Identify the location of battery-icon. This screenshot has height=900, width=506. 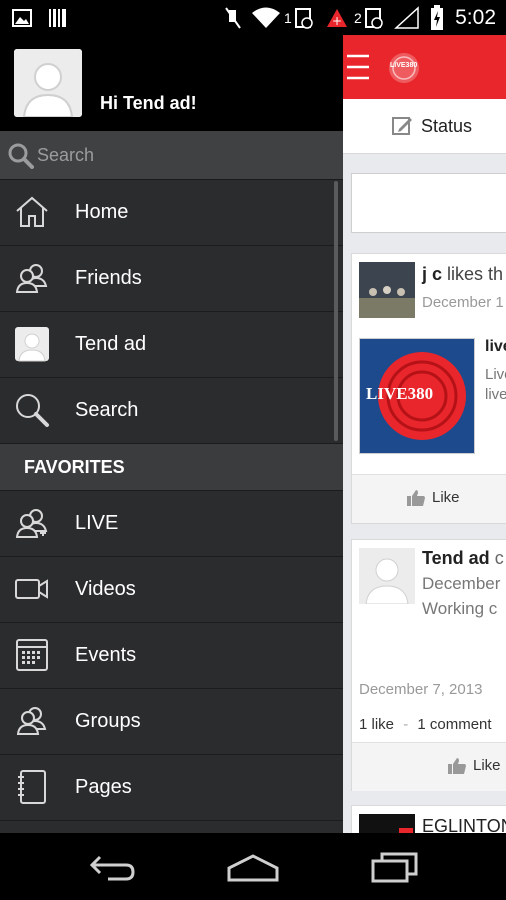
(437, 17).